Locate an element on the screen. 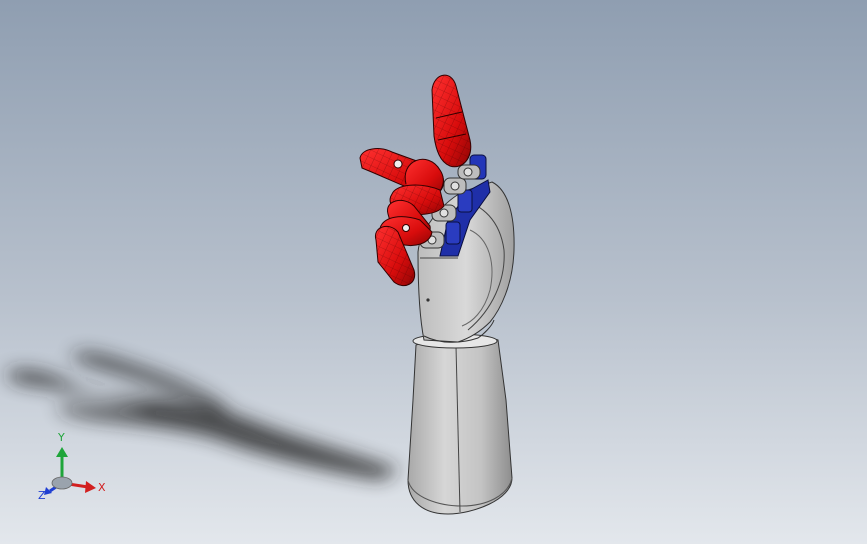  z-axis-label: Z is located at coordinates (42, 495).